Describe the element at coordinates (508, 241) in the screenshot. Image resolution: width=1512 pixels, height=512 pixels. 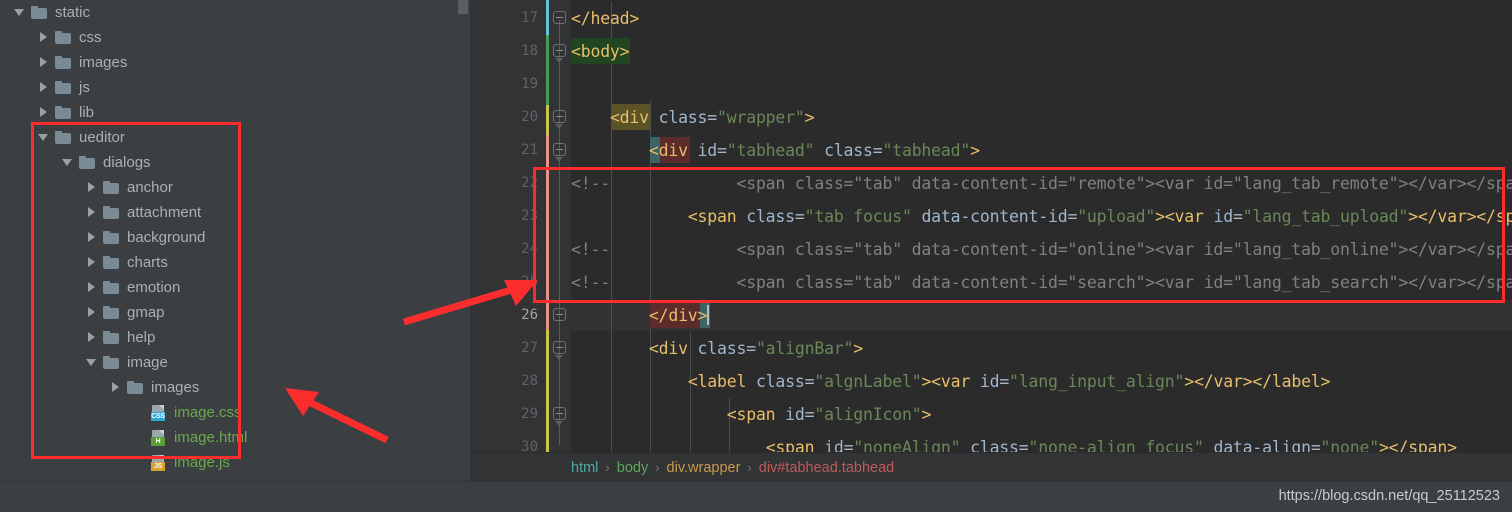
I see `editor-gutter: 17 18 19 20 21 22 23 24 25 26 27 28 29 30` at that location.